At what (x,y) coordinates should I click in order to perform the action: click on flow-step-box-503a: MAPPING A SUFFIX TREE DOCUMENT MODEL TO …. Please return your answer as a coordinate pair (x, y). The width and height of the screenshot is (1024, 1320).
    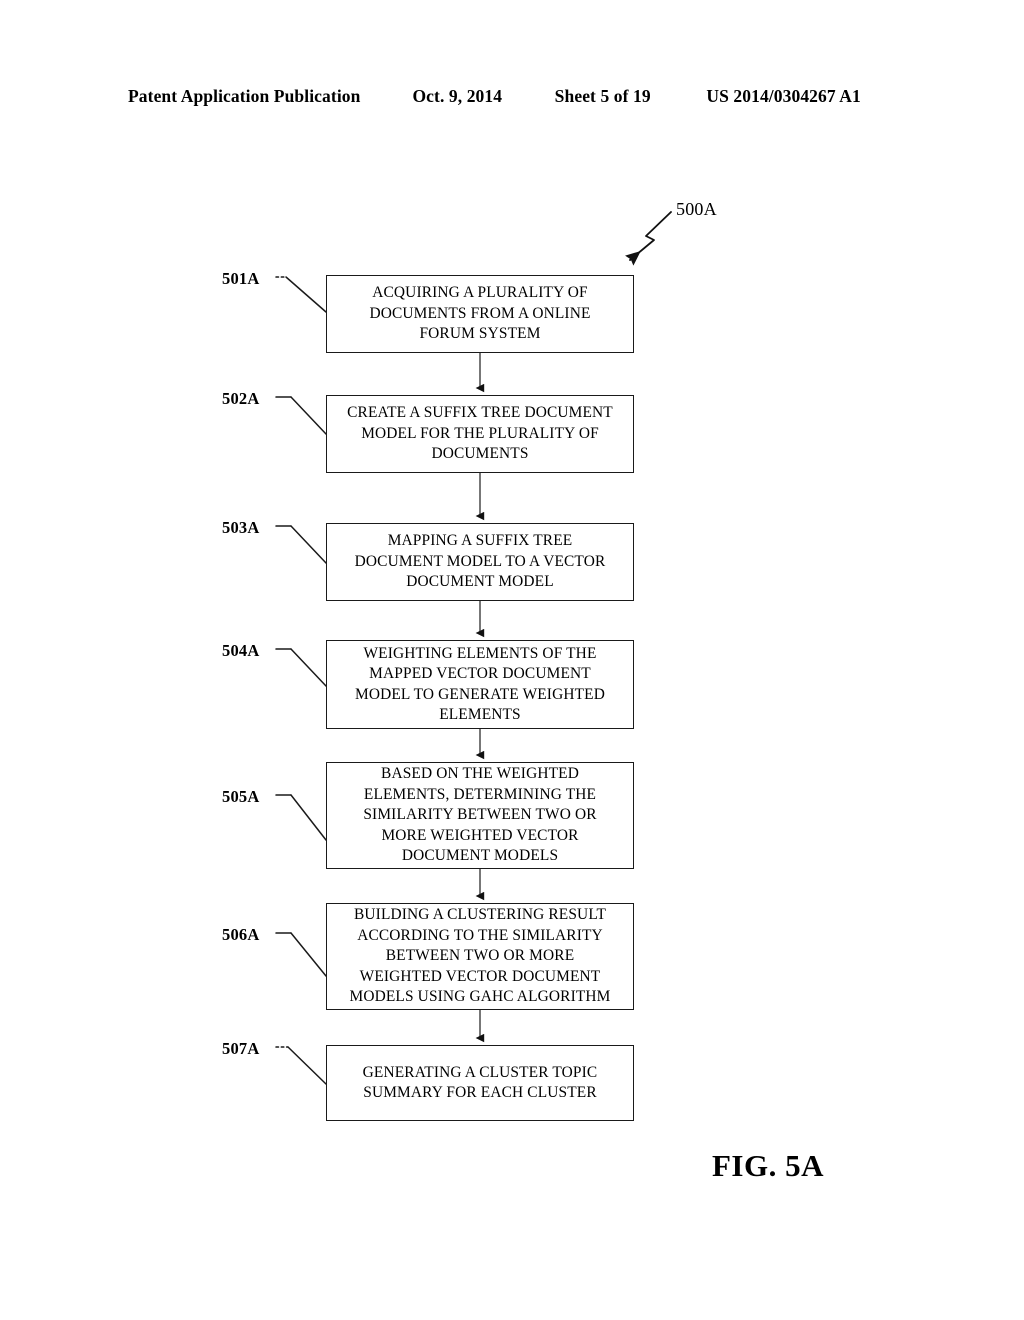
    Looking at the image, I should click on (480, 562).